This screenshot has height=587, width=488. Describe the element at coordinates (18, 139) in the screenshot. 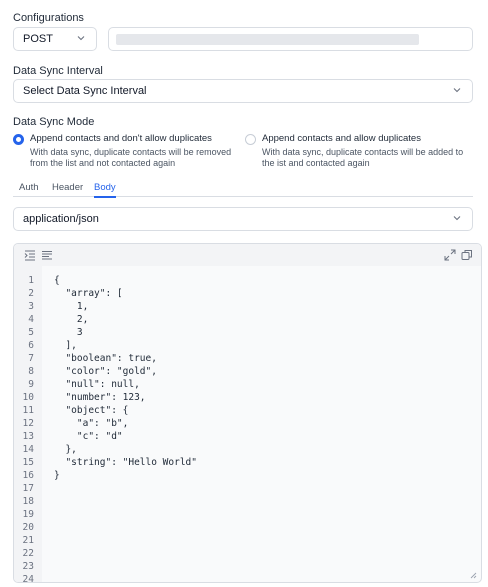

I see `radio-button-checked` at that location.